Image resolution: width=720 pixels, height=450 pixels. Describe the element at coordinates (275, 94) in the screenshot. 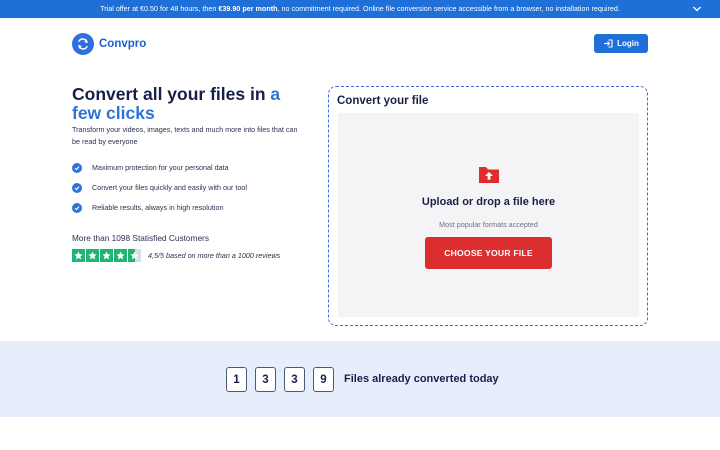

I see `hero-title-accent: a` at that location.